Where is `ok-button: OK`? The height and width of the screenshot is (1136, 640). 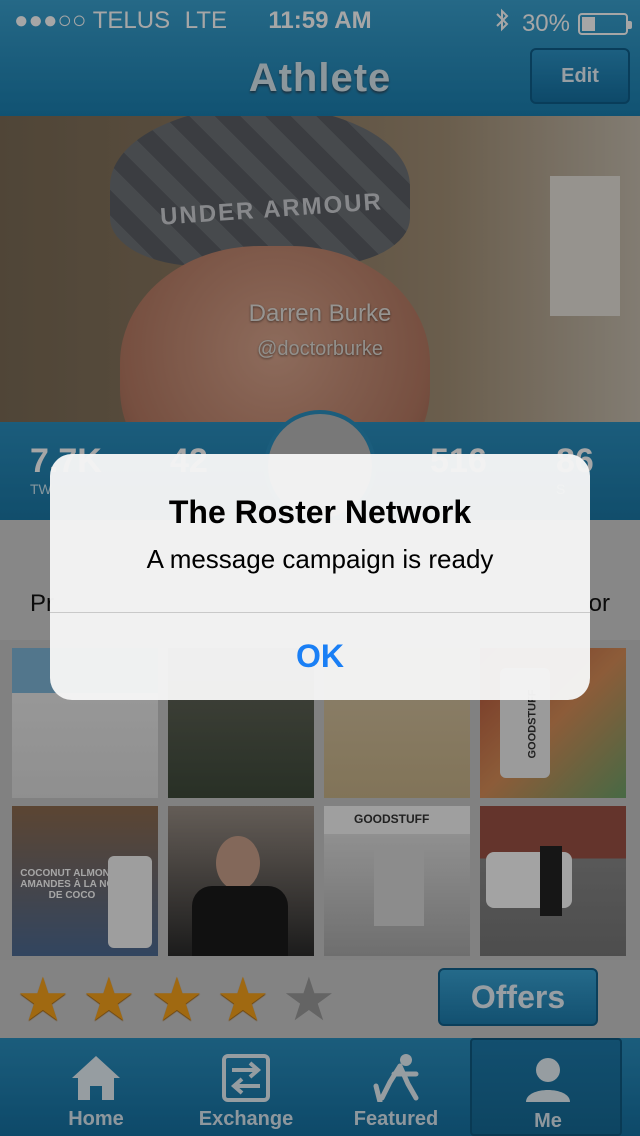 ok-button: OK is located at coordinates (320, 656).